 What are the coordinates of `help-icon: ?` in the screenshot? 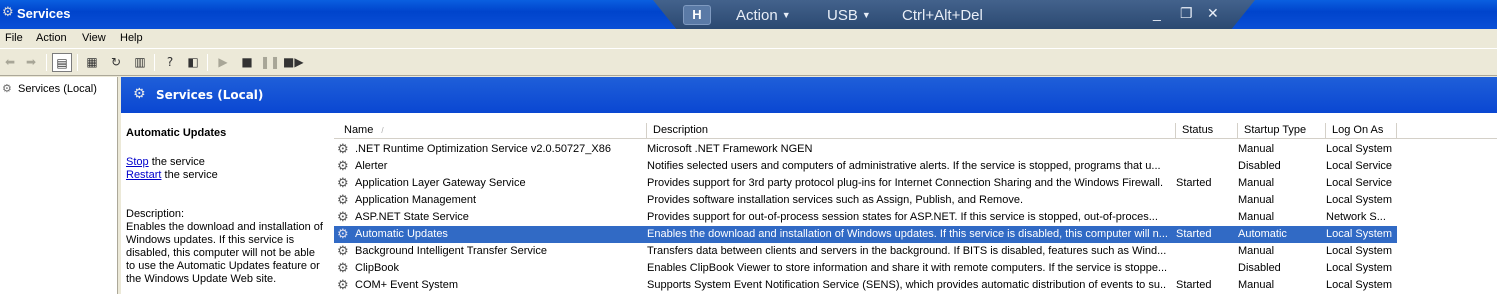 It's located at (170, 62).